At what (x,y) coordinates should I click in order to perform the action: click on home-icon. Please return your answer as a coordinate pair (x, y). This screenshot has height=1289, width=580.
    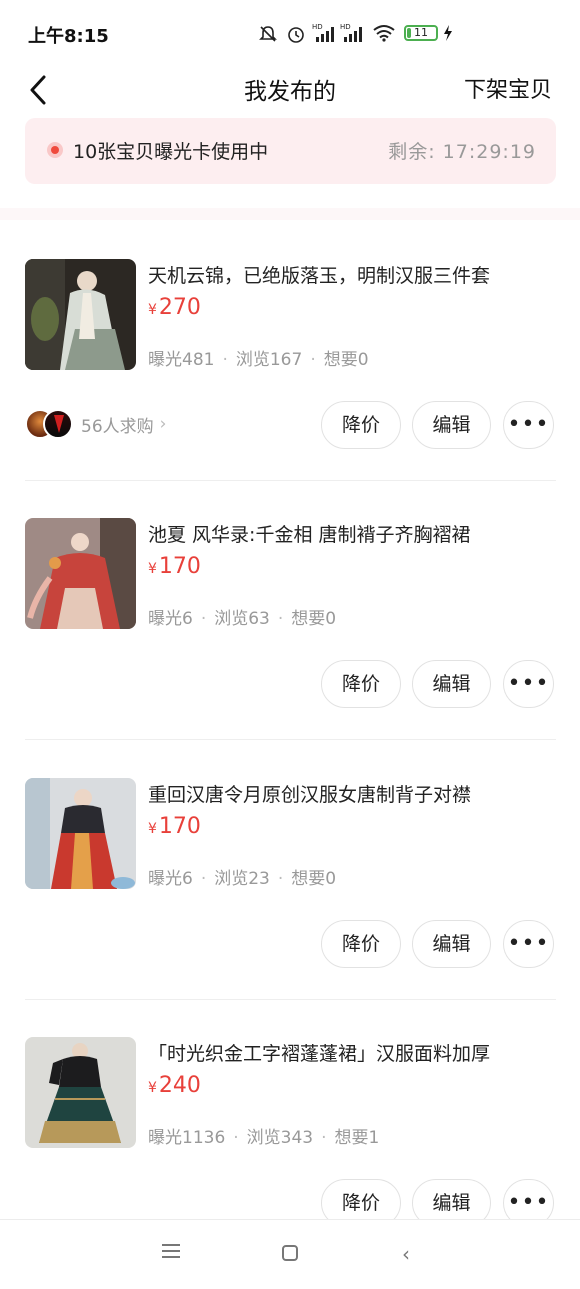
    Looking at the image, I should click on (290, 1253).